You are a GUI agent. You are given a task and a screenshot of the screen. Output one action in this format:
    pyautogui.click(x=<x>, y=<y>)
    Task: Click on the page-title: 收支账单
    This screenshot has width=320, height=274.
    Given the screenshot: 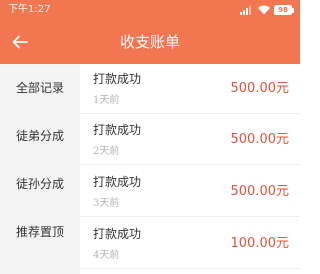 What is the action you would take?
    pyautogui.click(x=149, y=42)
    